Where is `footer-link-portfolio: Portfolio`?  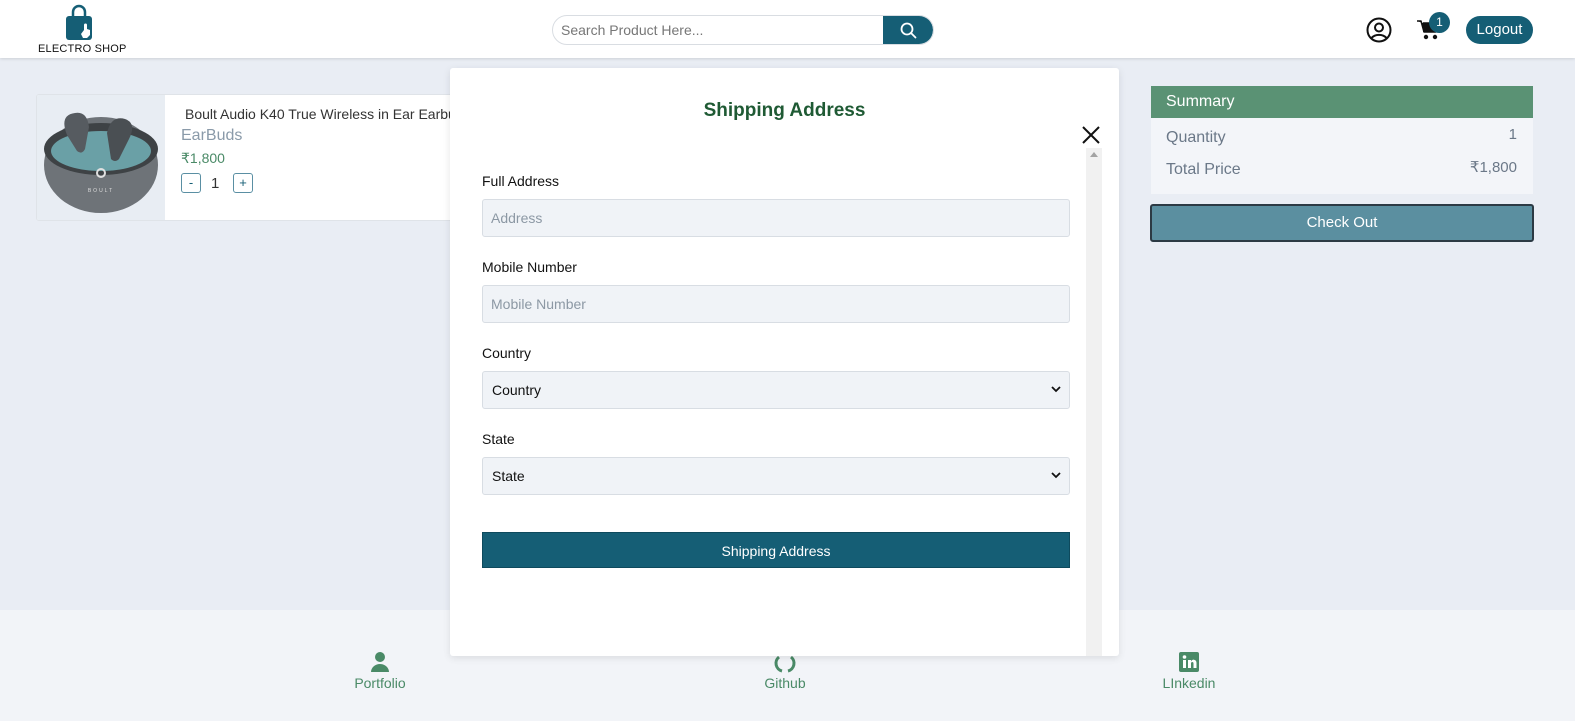 footer-link-portfolio: Portfolio is located at coordinates (380, 671).